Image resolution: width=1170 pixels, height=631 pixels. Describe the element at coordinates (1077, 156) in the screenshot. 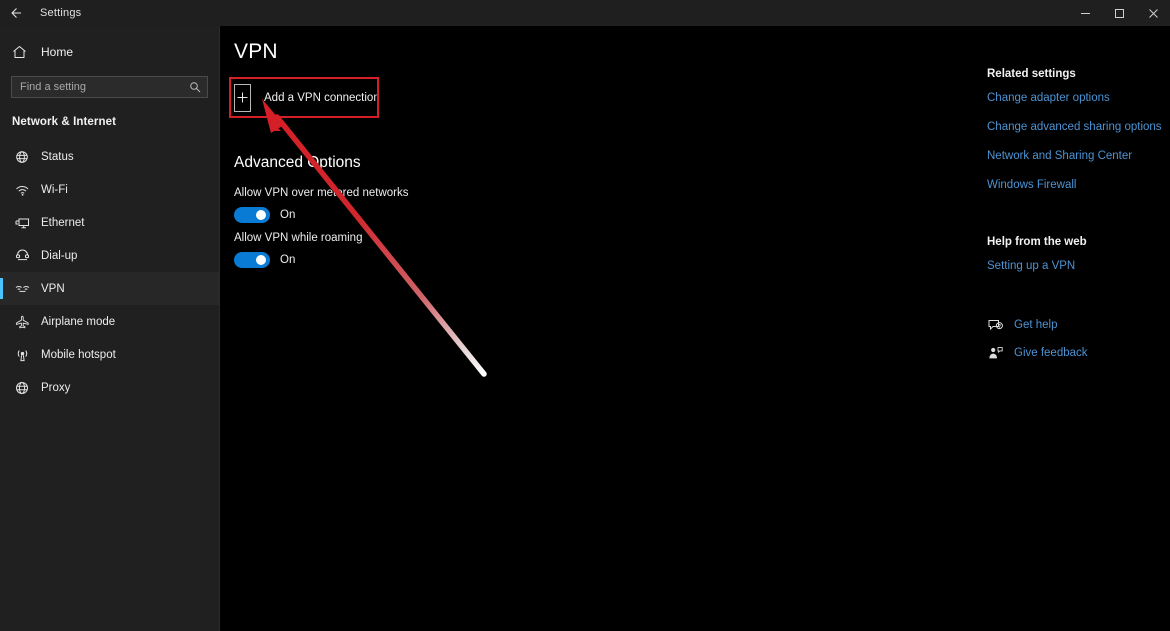

I see `link-network-and-sharing-center: Network and Sharing Center` at that location.